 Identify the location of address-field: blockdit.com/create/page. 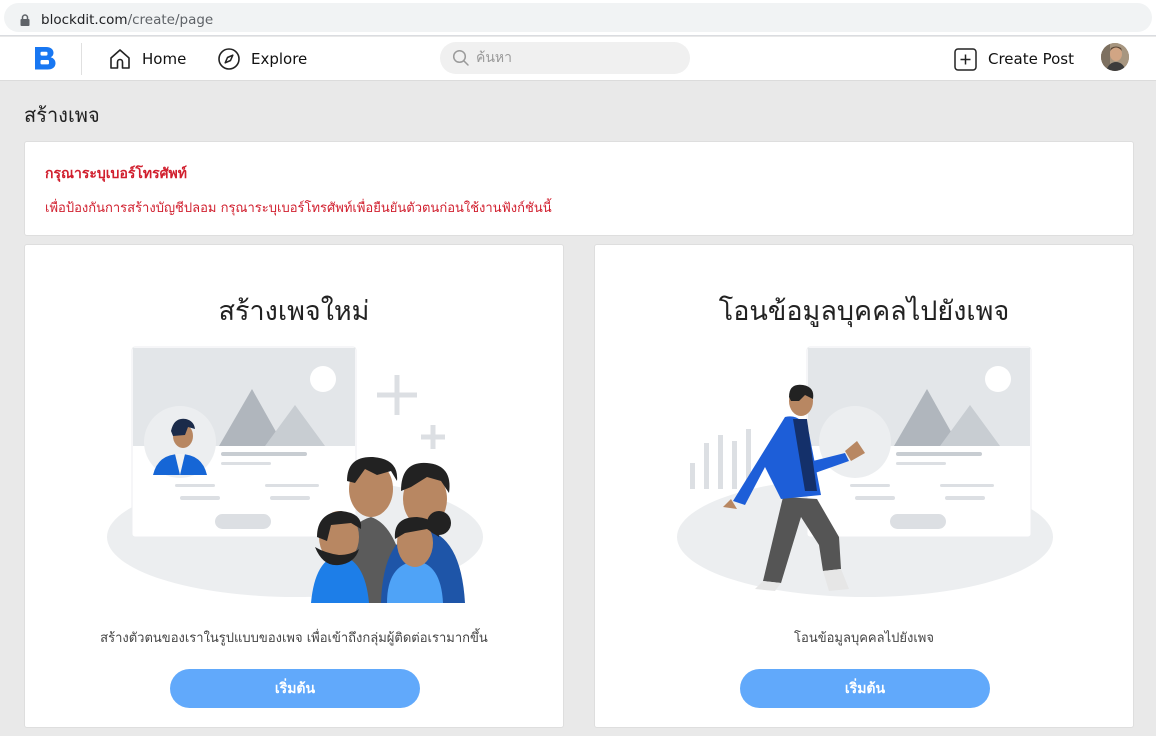
(578, 17).